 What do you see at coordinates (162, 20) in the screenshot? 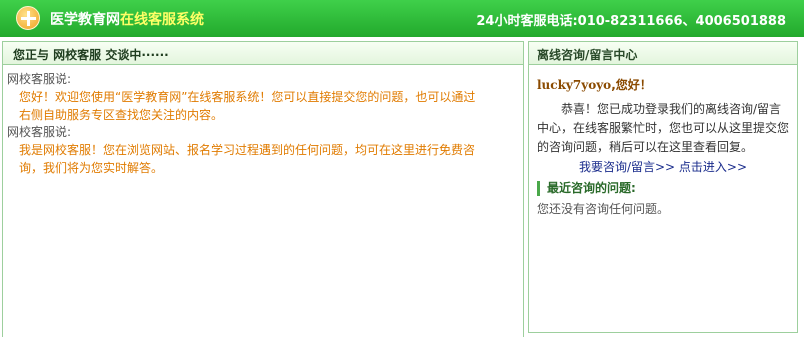
I see `title-system-name: 在线客服系统` at bounding box center [162, 20].